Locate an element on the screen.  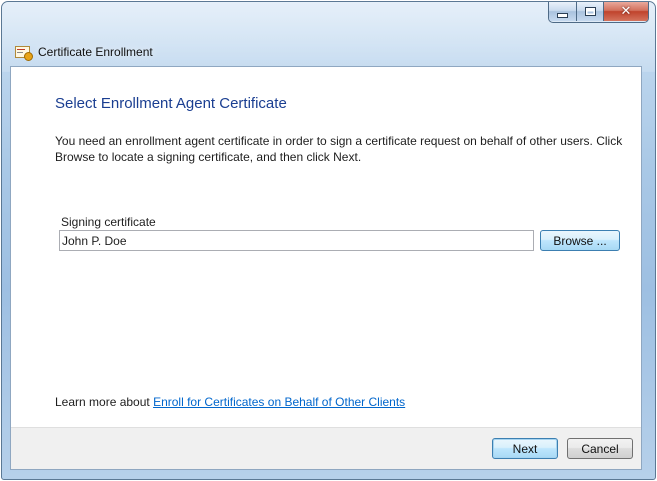
window-title: Certificate Enrollment is located at coordinates (95, 52).